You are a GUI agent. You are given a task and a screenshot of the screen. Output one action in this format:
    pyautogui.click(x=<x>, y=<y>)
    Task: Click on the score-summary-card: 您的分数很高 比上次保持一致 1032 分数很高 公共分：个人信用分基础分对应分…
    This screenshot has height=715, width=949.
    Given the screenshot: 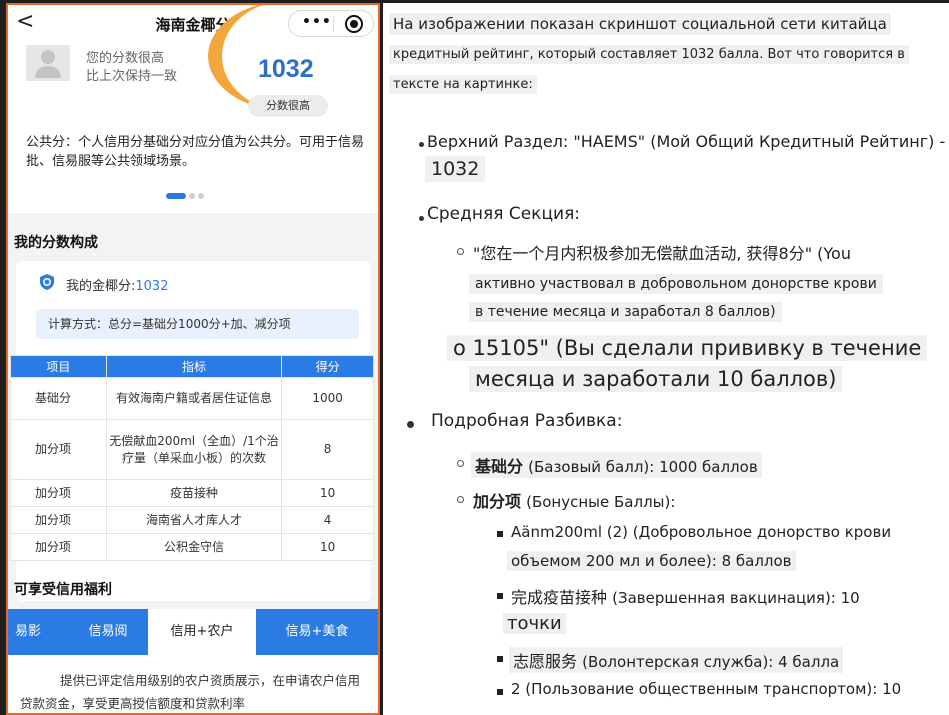 What is the action you would take?
    pyautogui.click(x=193, y=109)
    